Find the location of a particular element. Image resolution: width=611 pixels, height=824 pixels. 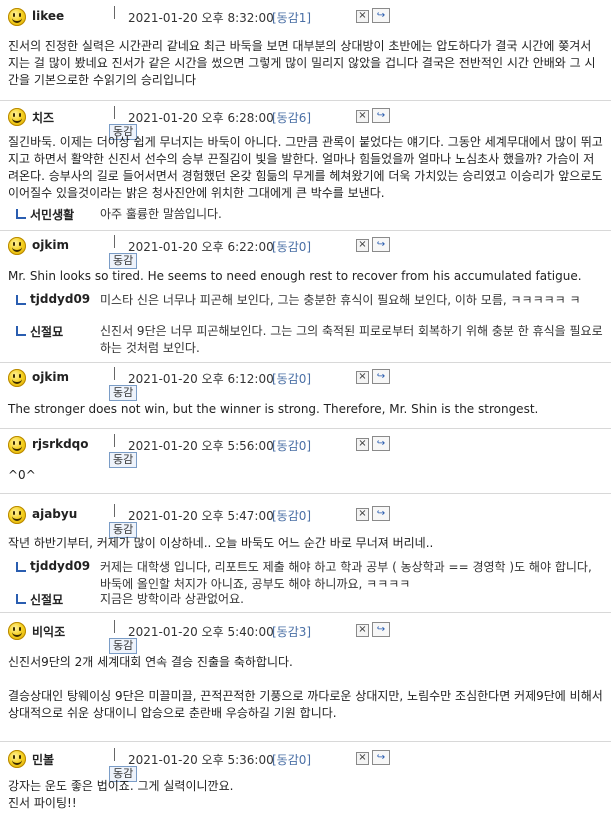

agree-count-link: [동감3] is located at coordinates (291, 631).